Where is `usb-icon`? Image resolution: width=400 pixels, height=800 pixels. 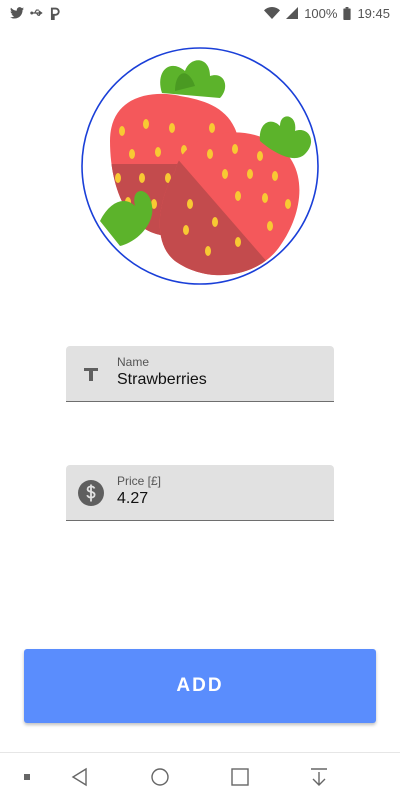
usb-icon is located at coordinates (36, 12).